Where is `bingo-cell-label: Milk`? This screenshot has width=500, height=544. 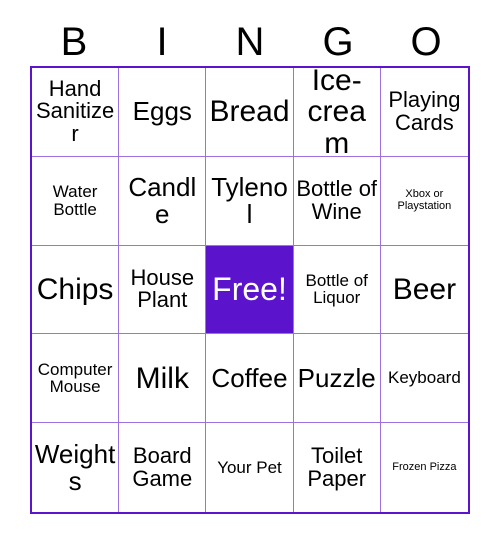
bingo-cell-label: Milk is located at coordinates (162, 378).